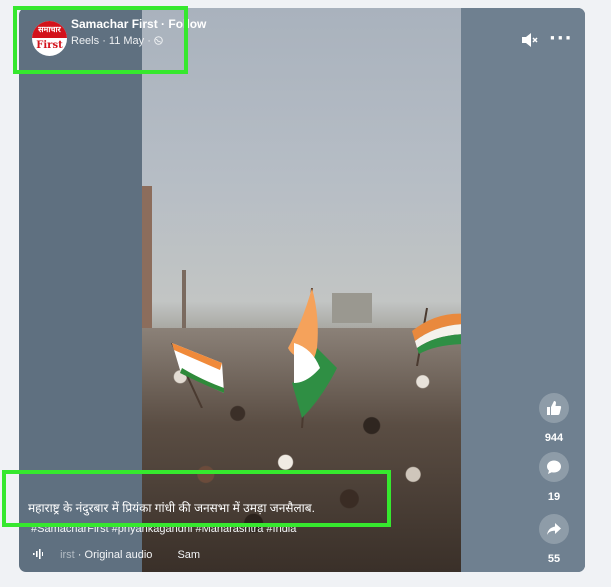  Describe the element at coordinates (196, 498) in the screenshot. I see `highlight-box-caption` at that location.